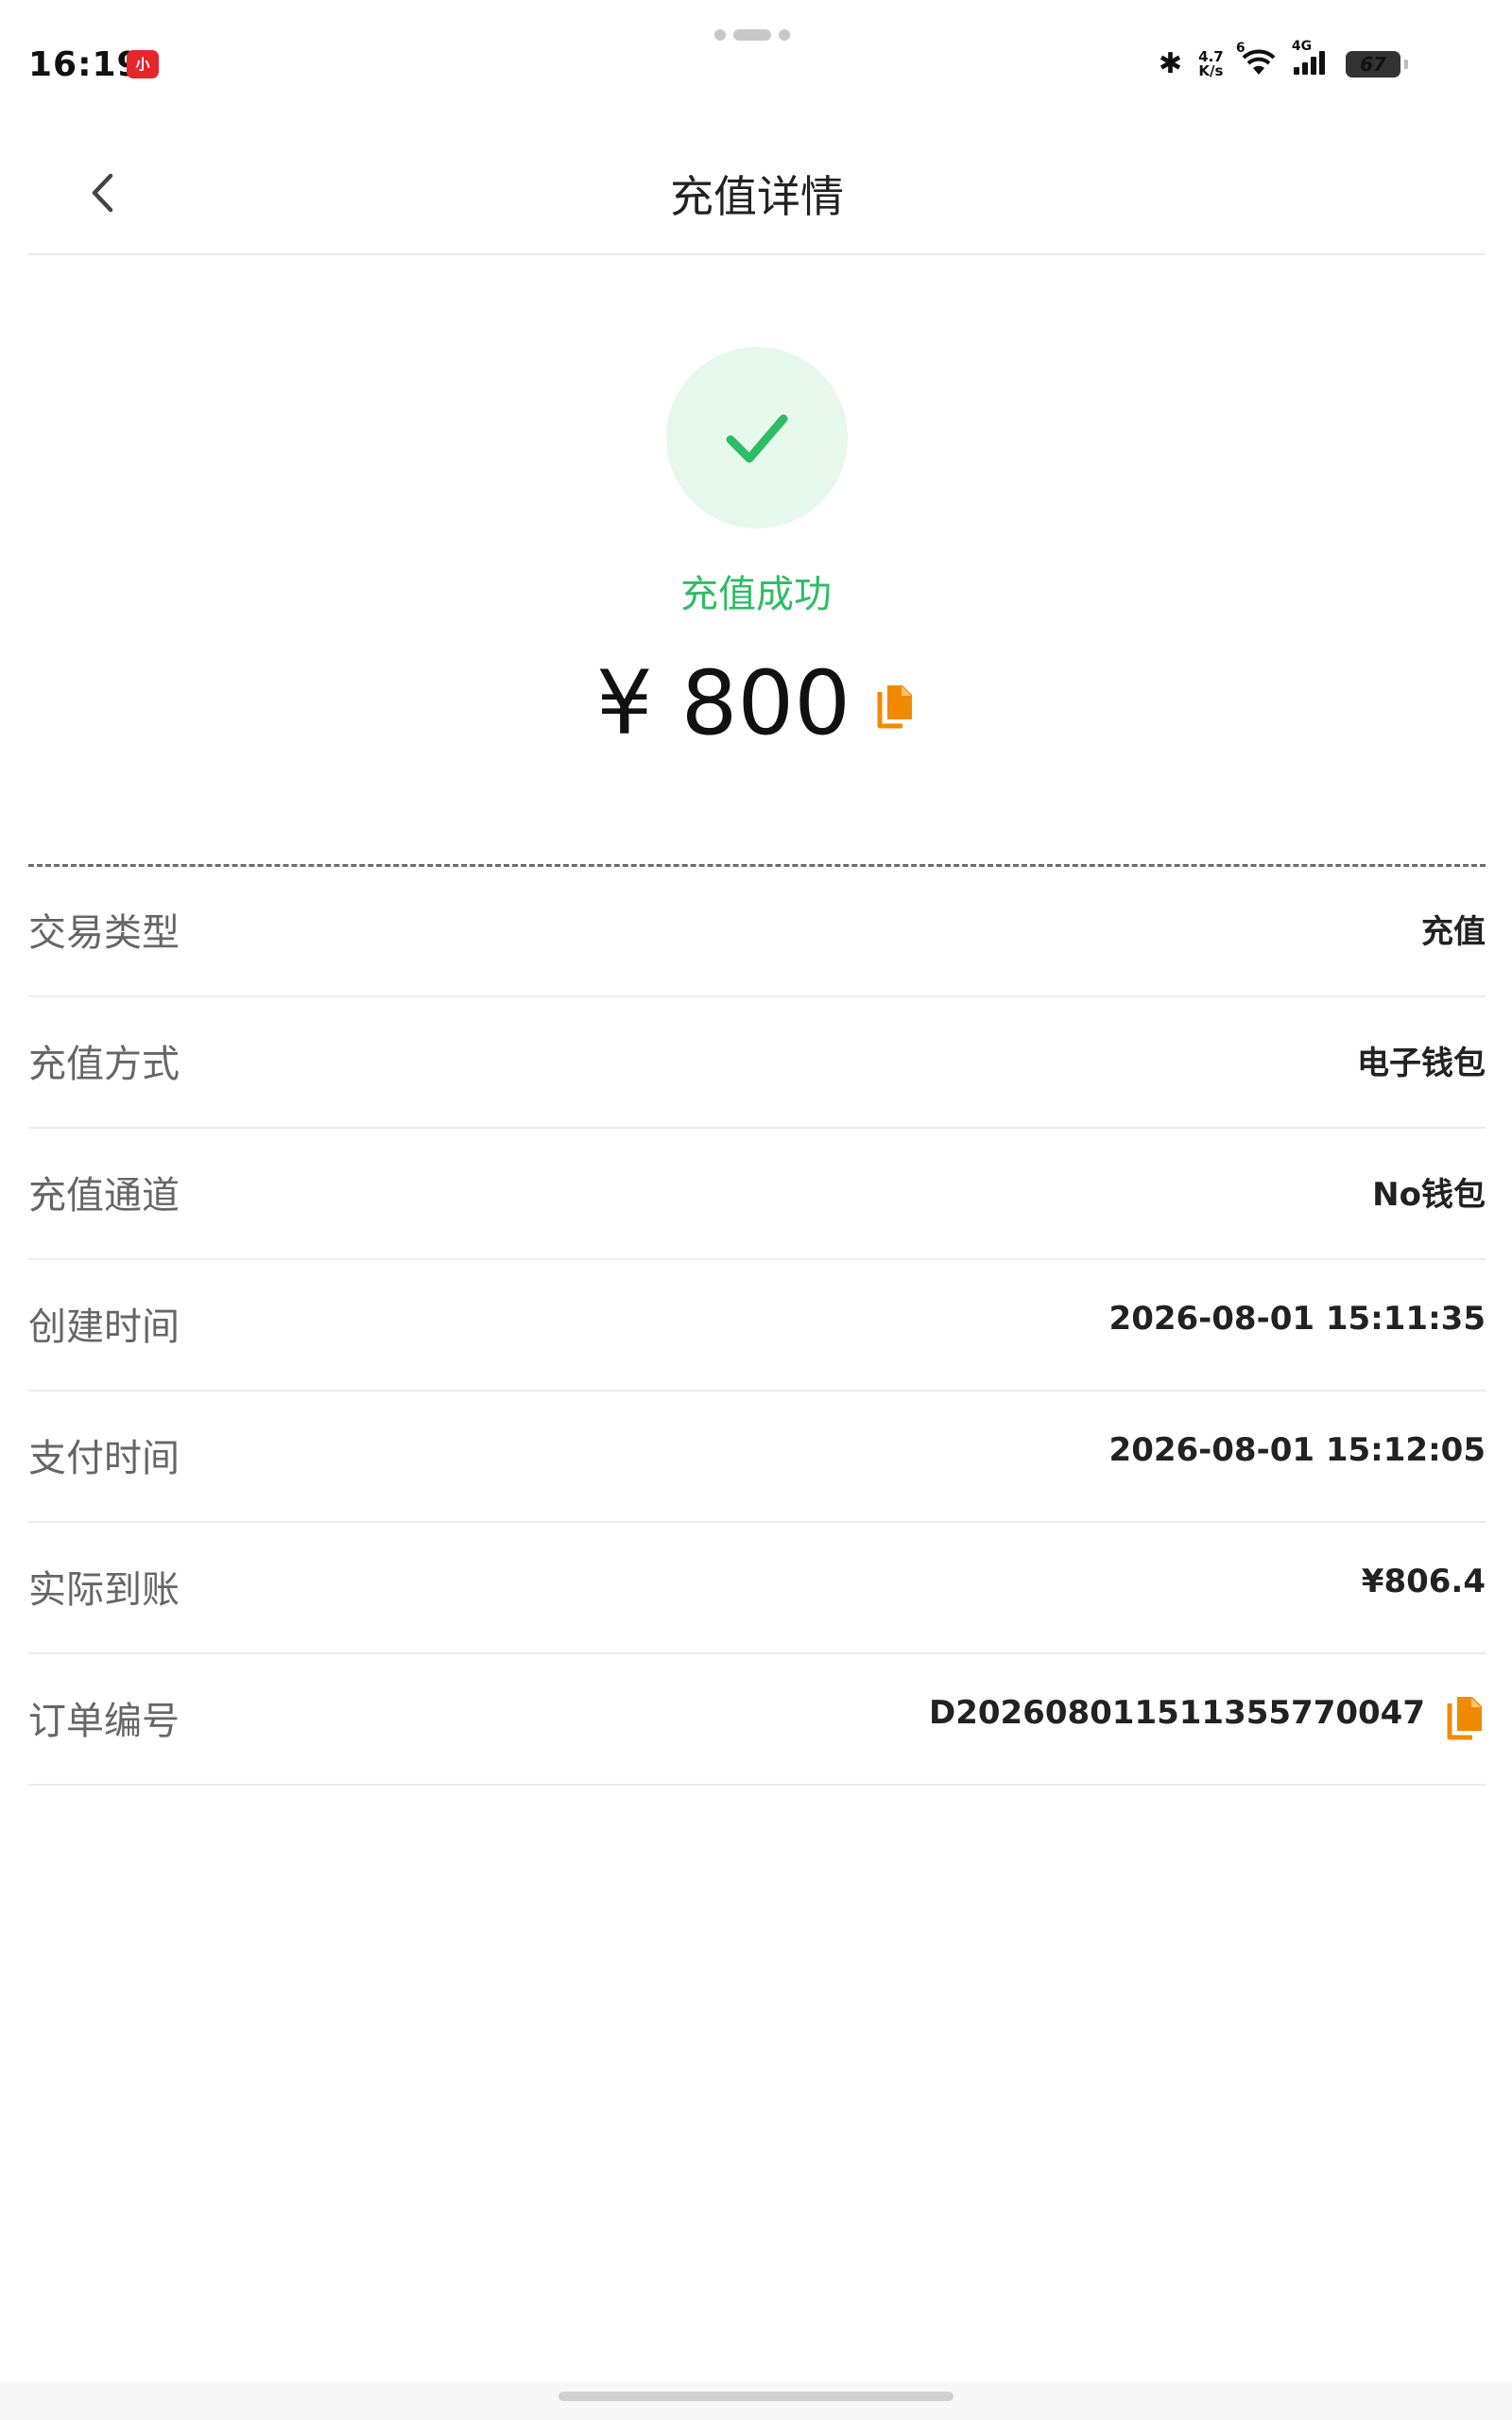 This screenshot has width=1512, height=2420. What do you see at coordinates (752, 35) in the screenshot?
I see `pager-dot-active` at bounding box center [752, 35].